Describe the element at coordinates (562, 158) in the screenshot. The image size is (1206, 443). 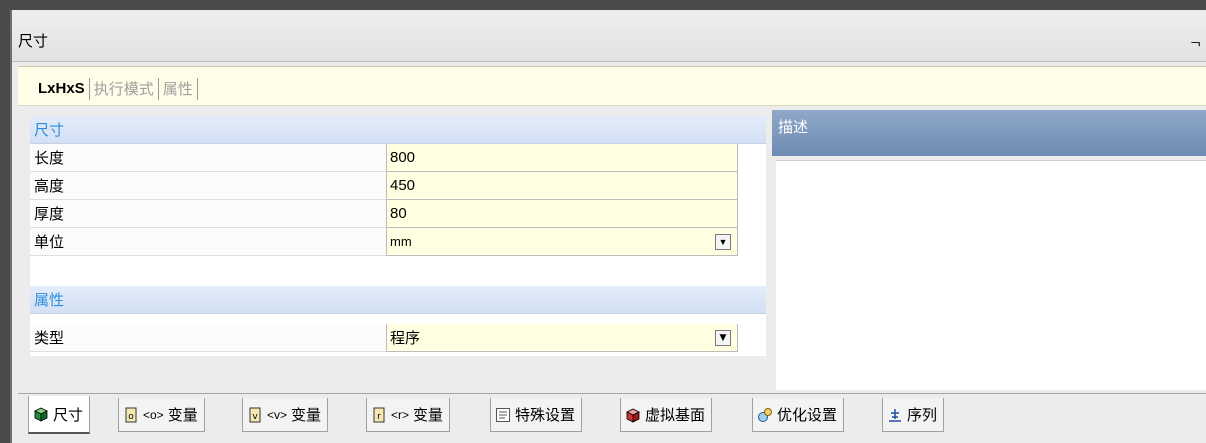
I see `length-field: 800` at that location.